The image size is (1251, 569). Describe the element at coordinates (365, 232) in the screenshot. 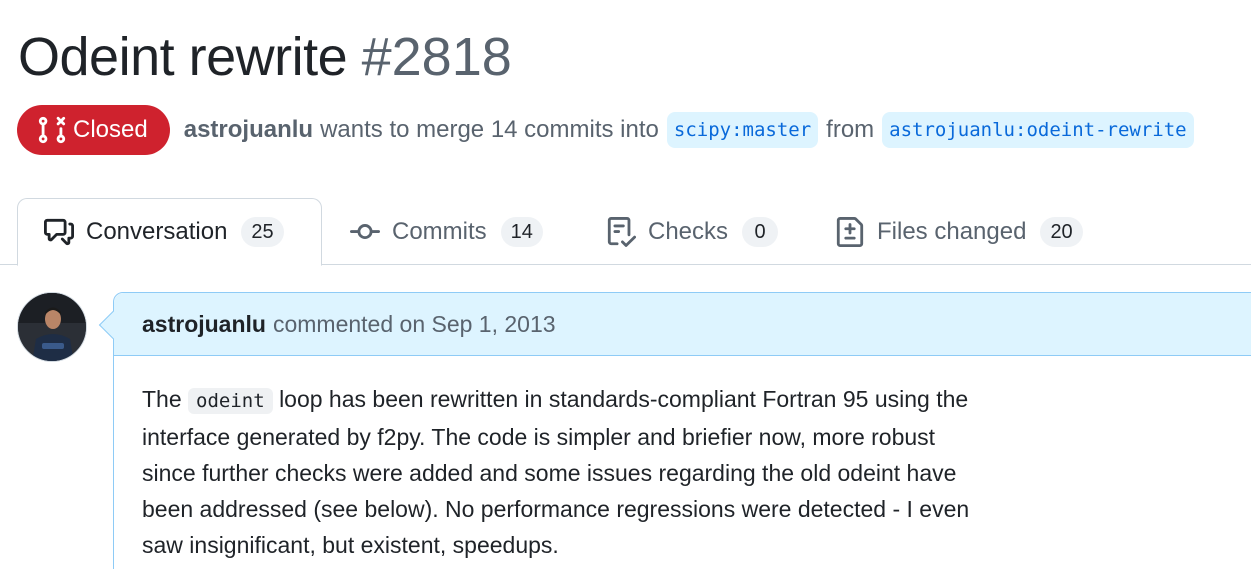

I see `git-commit-icon` at that location.